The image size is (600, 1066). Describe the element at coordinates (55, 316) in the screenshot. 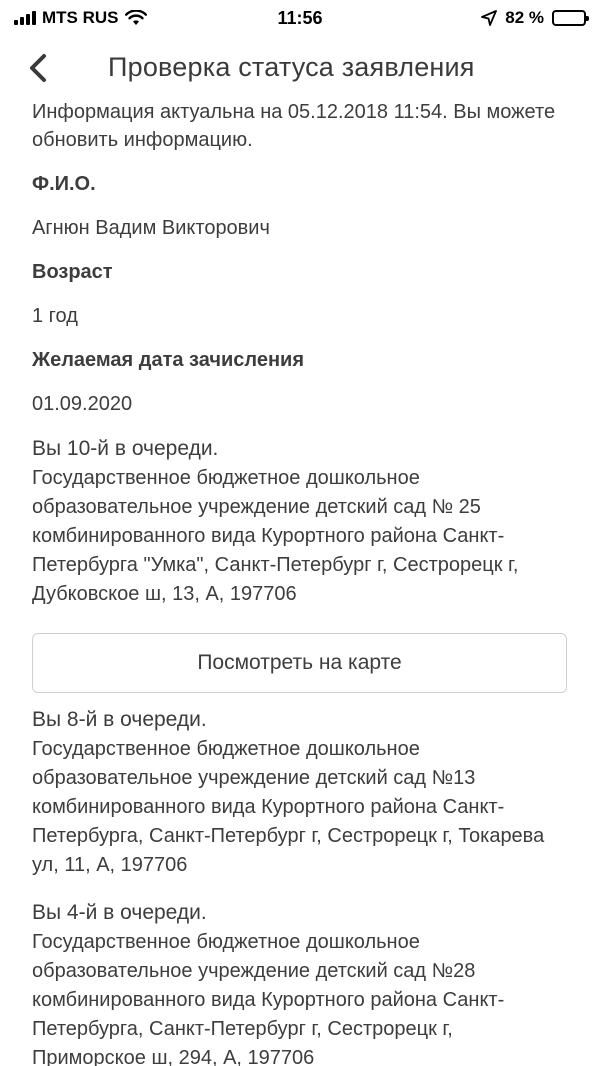

I see `age-value: 1 год` at that location.